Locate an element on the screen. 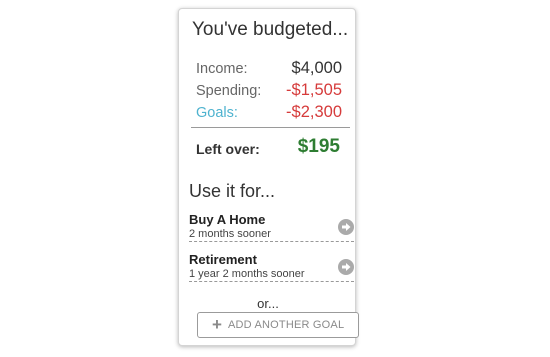 The height and width of the screenshot is (357, 550). summary-divider is located at coordinates (270, 127).